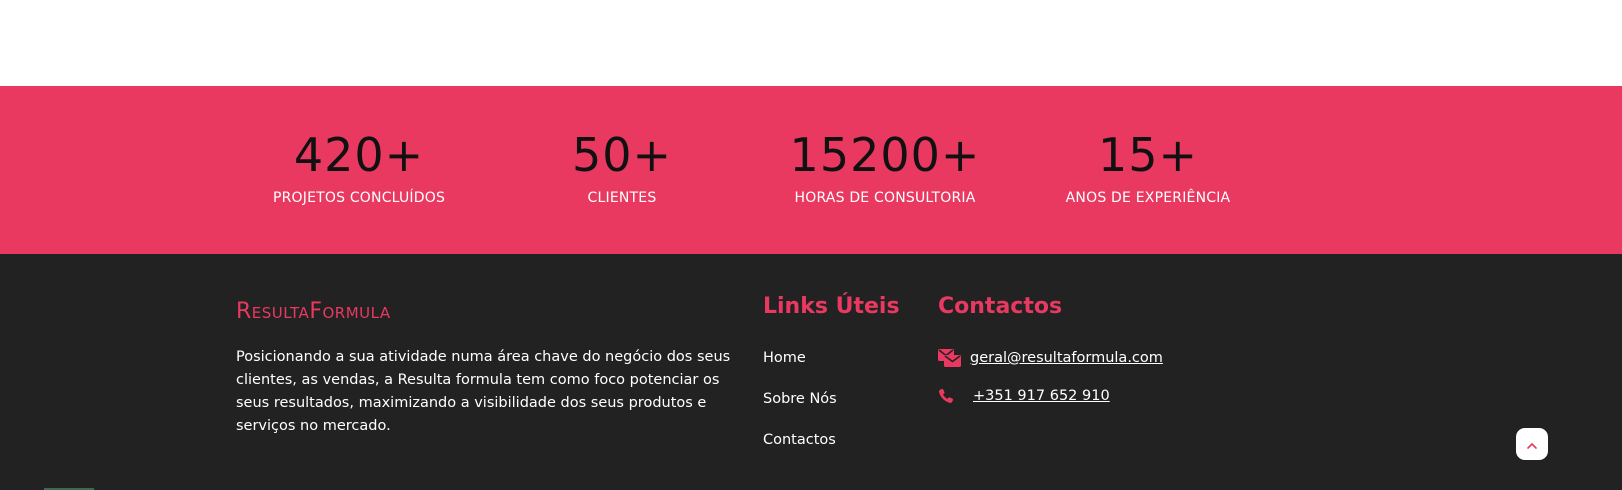 The width and height of the screenshot is (1622, 490). I want to click on stat-value: 15200+, so click(885, 155).